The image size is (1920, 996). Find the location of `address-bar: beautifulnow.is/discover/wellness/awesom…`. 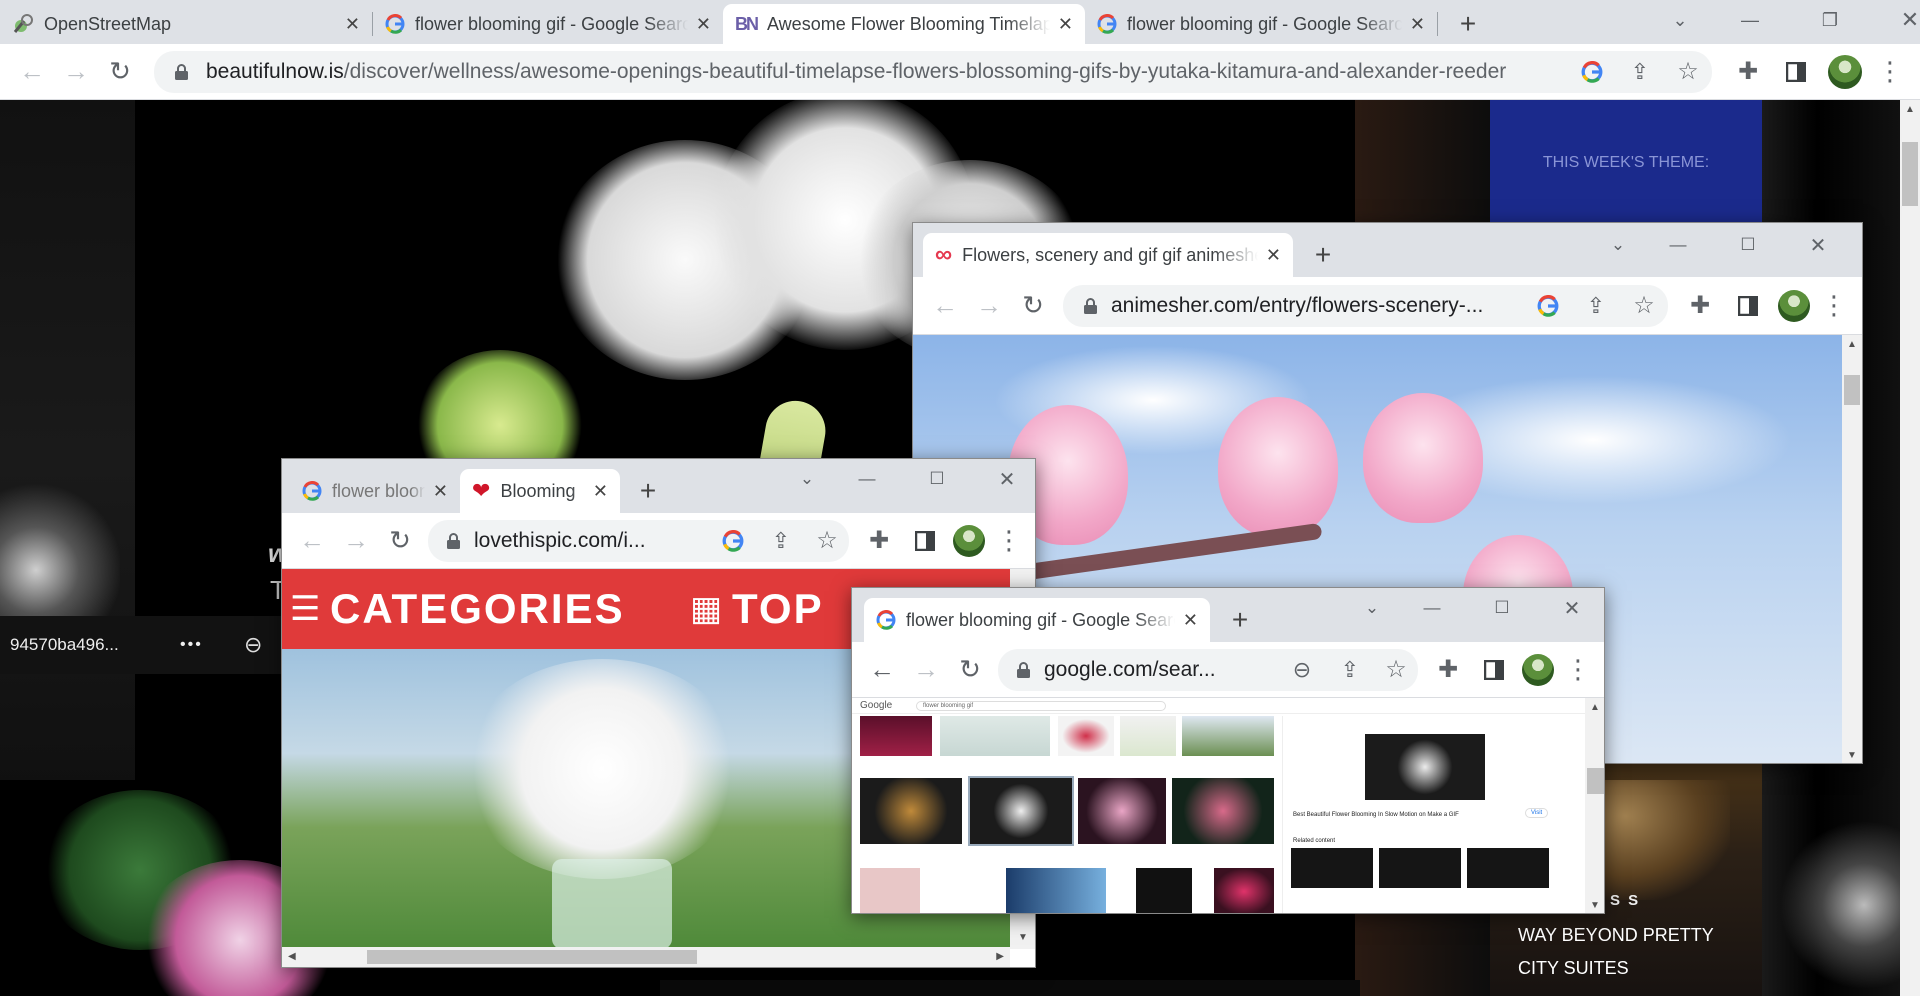

address-bar: beautifulnow.is/discover/wellness/awesom… is located at coordinates (933, 71).